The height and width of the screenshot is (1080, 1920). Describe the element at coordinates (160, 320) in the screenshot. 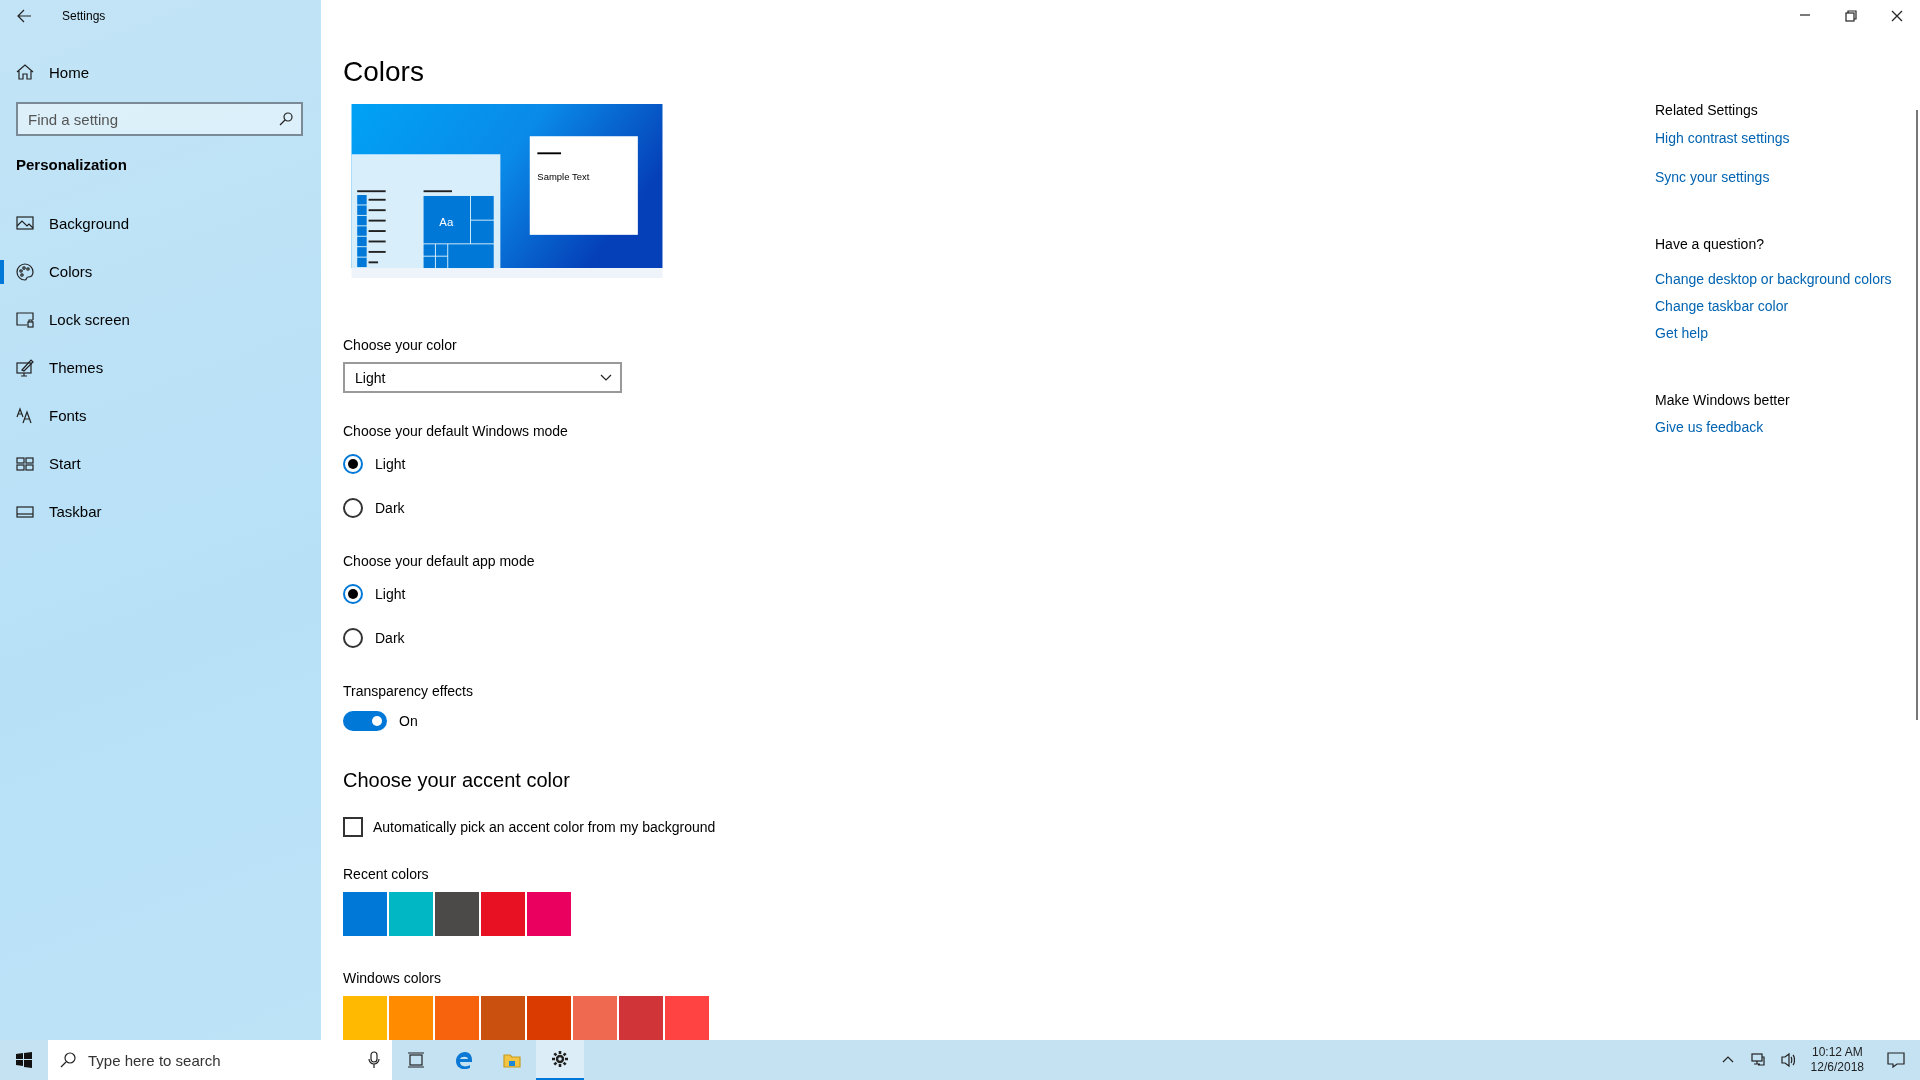

I see `nav-item: Lock screen` at that location.